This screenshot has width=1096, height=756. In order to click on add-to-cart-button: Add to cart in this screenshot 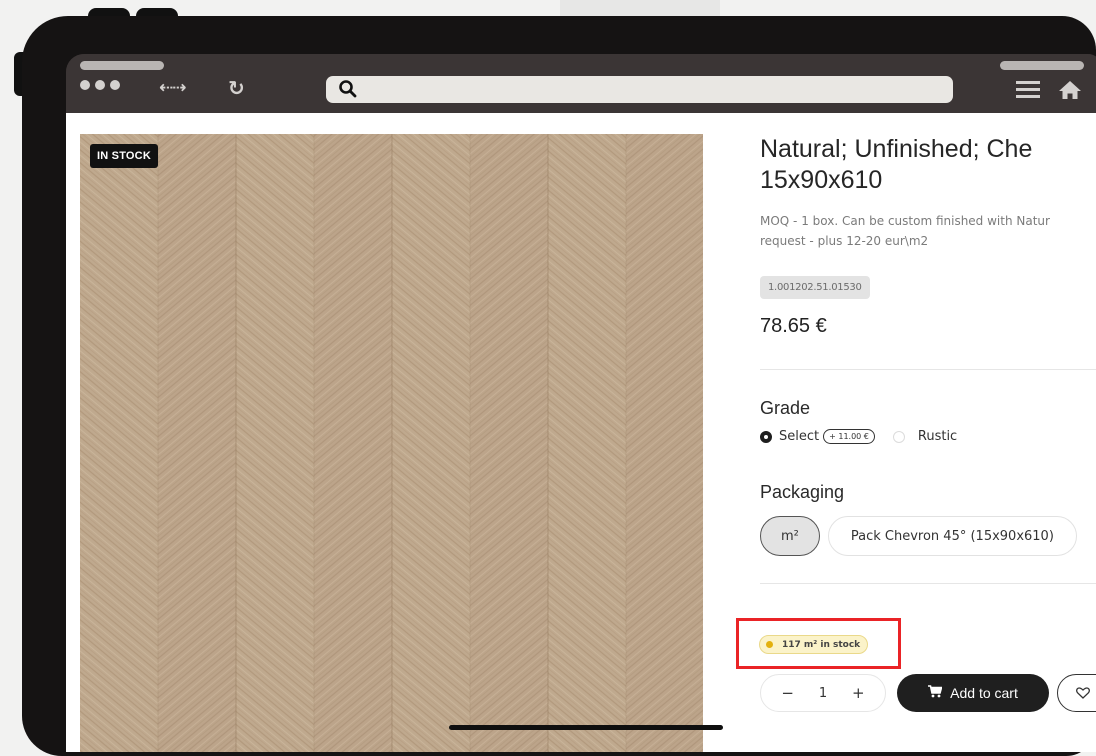, I will do `click(973, 693)`.